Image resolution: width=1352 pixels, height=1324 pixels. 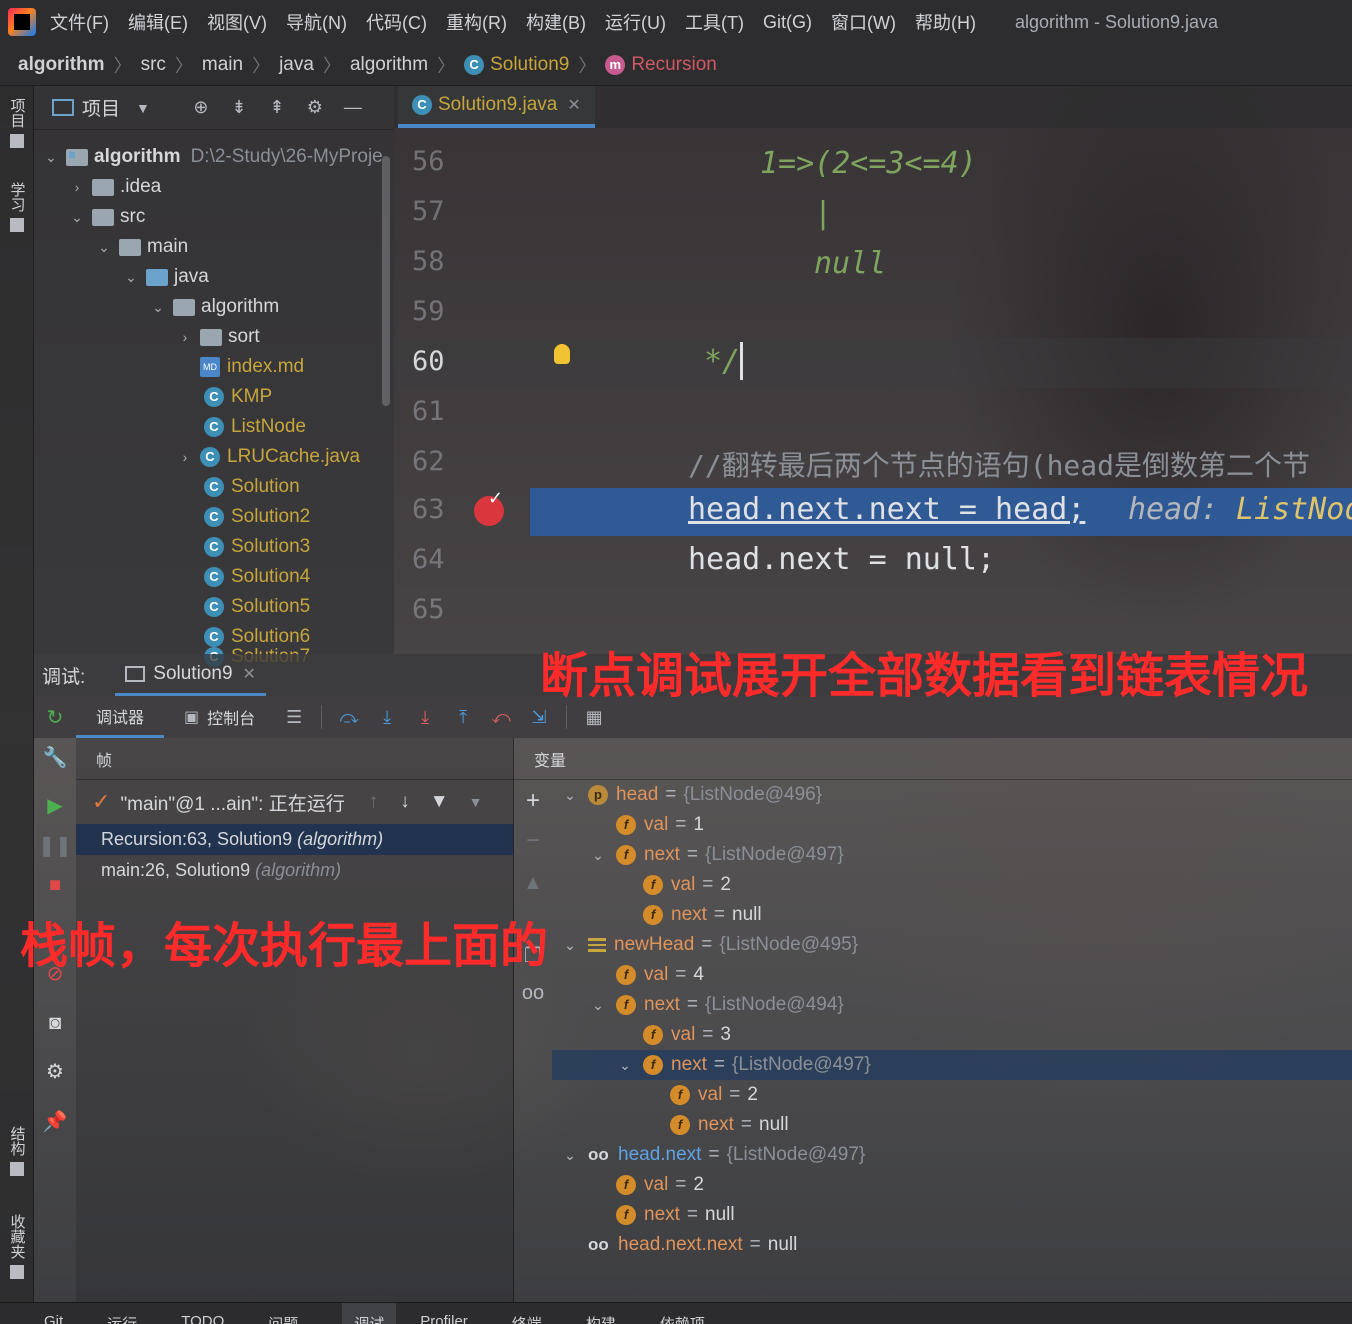 I want to click on code-line-62: //翻转最后两个节点的语句(head是倒数第二个节, so click(x=999, y=464).